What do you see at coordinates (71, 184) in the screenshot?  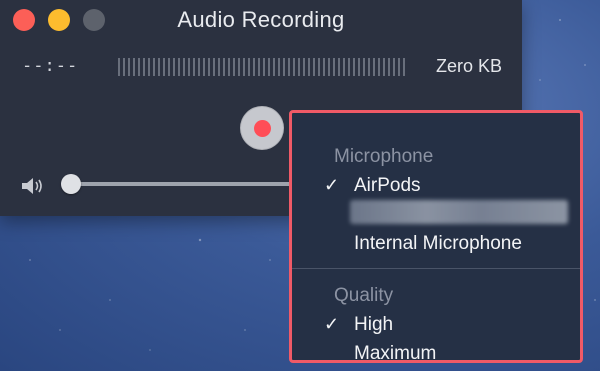 I see `volume-slider-thumb` at bounding box center [71, 184].